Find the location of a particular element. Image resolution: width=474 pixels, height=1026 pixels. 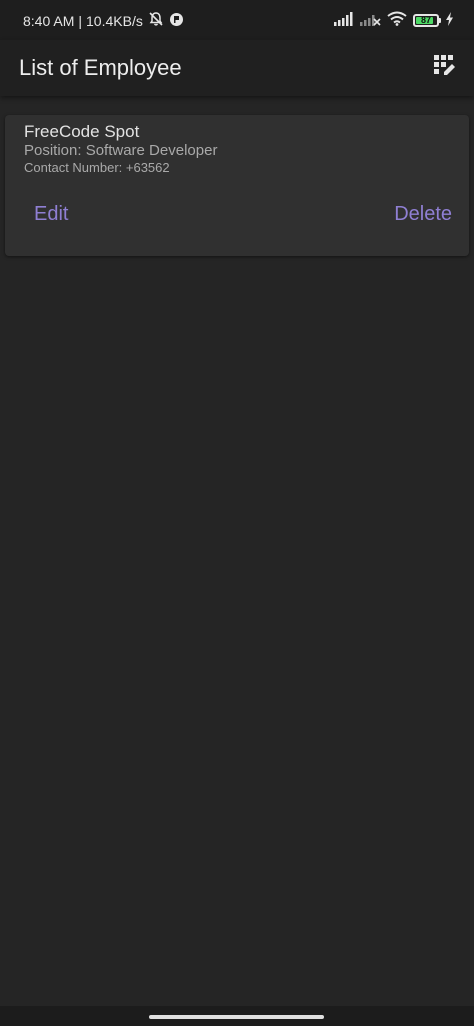

app-notification-icon is located at coordinates (176, 21).